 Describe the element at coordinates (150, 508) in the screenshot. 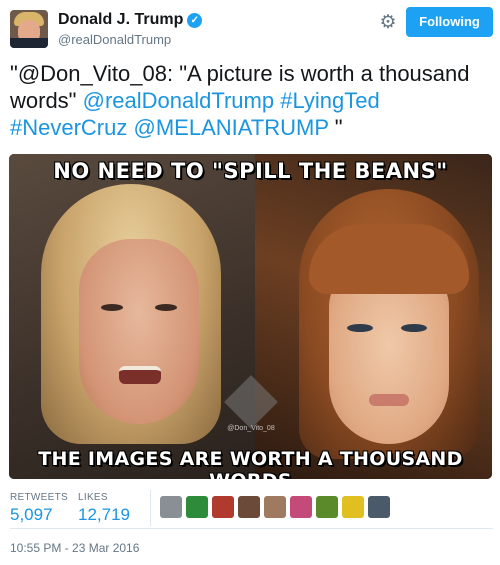

I see `stats-divider` at that location.